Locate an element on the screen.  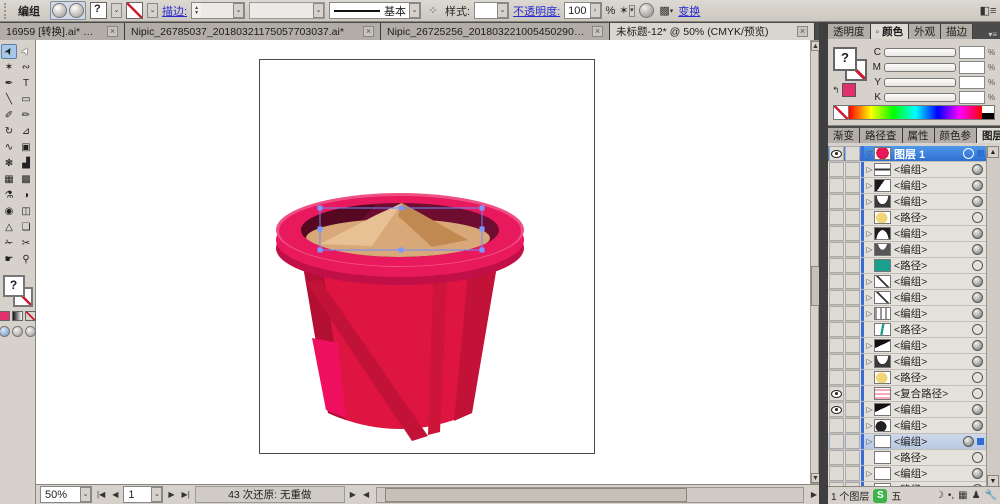
line-tool: ╲ is located at coordinates (9, 99).